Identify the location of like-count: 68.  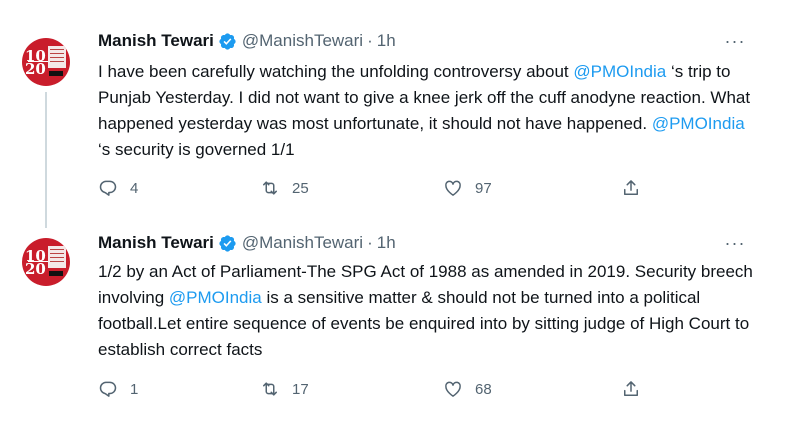
(483, 389).